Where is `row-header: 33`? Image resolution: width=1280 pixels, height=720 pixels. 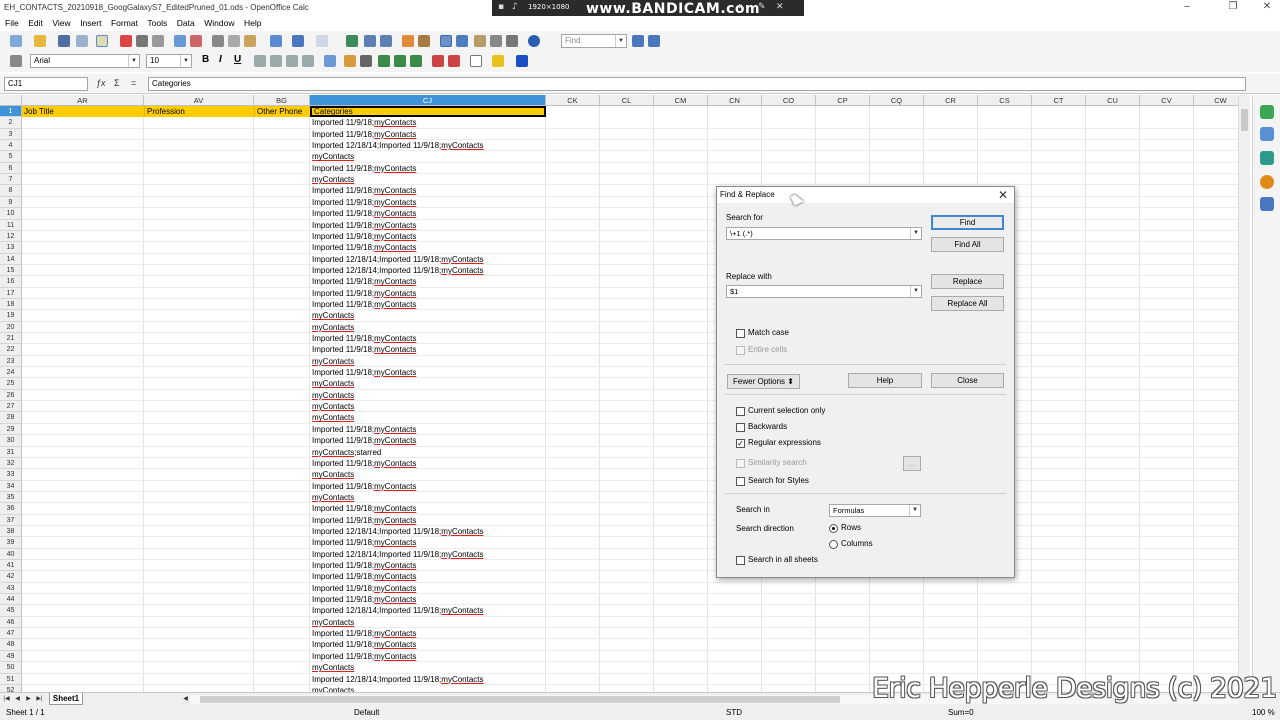 row-header: 33 is located at coordinates (11, 475).